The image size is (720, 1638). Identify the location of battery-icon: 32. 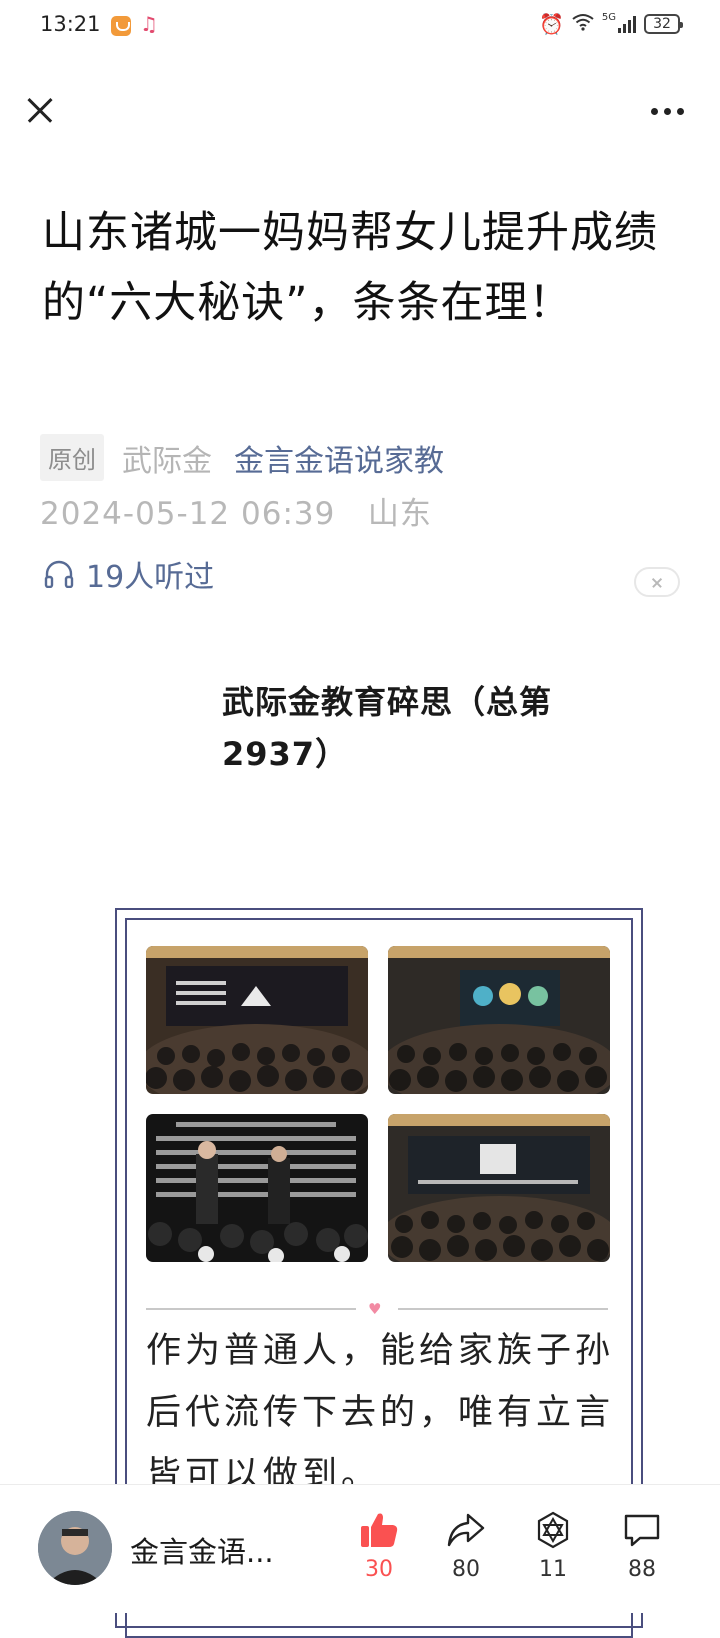
(663, 24).